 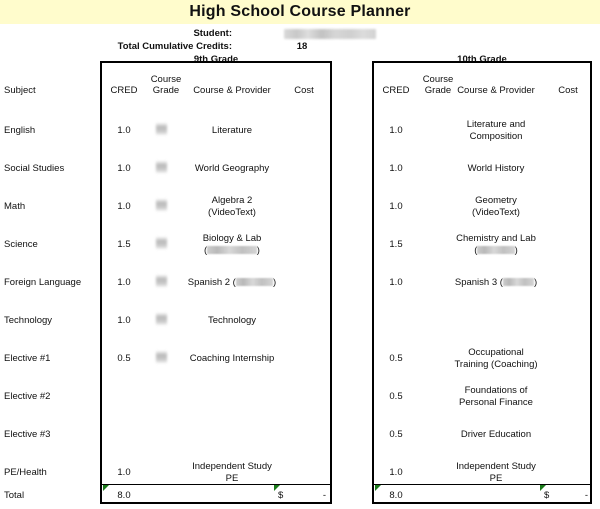 I want to click on grade9-row-6-grade-redacted, so click(x=161, y=319).